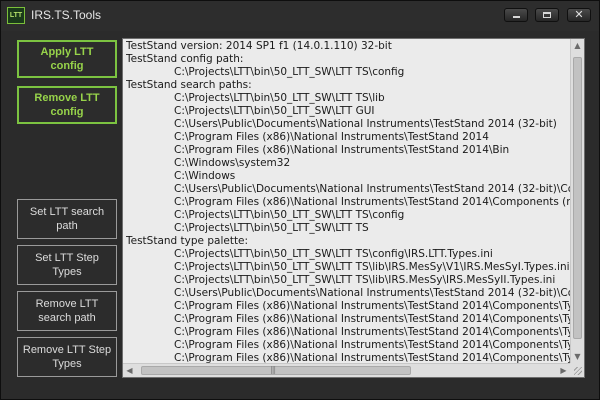 The height and width of the screenshot is (400, 600). What do you see at coordinates (232, 163) in the screenshot?
I see `log-line: C:\Windows\system32` at bounding box center [232, 163].